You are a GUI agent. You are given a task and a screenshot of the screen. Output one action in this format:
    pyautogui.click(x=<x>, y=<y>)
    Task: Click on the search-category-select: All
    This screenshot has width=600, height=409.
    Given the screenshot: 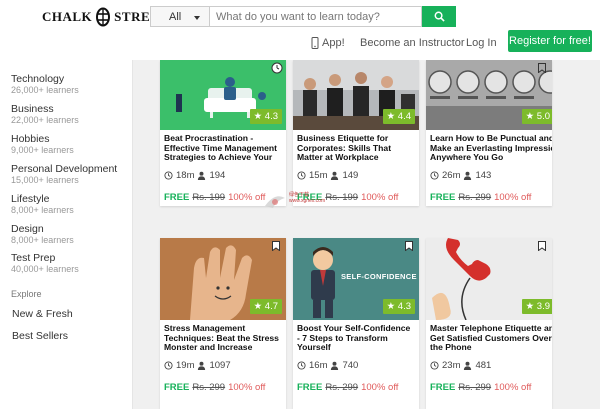 What is the action you would take?
    pyautogui.click(x=179, y=16)
    